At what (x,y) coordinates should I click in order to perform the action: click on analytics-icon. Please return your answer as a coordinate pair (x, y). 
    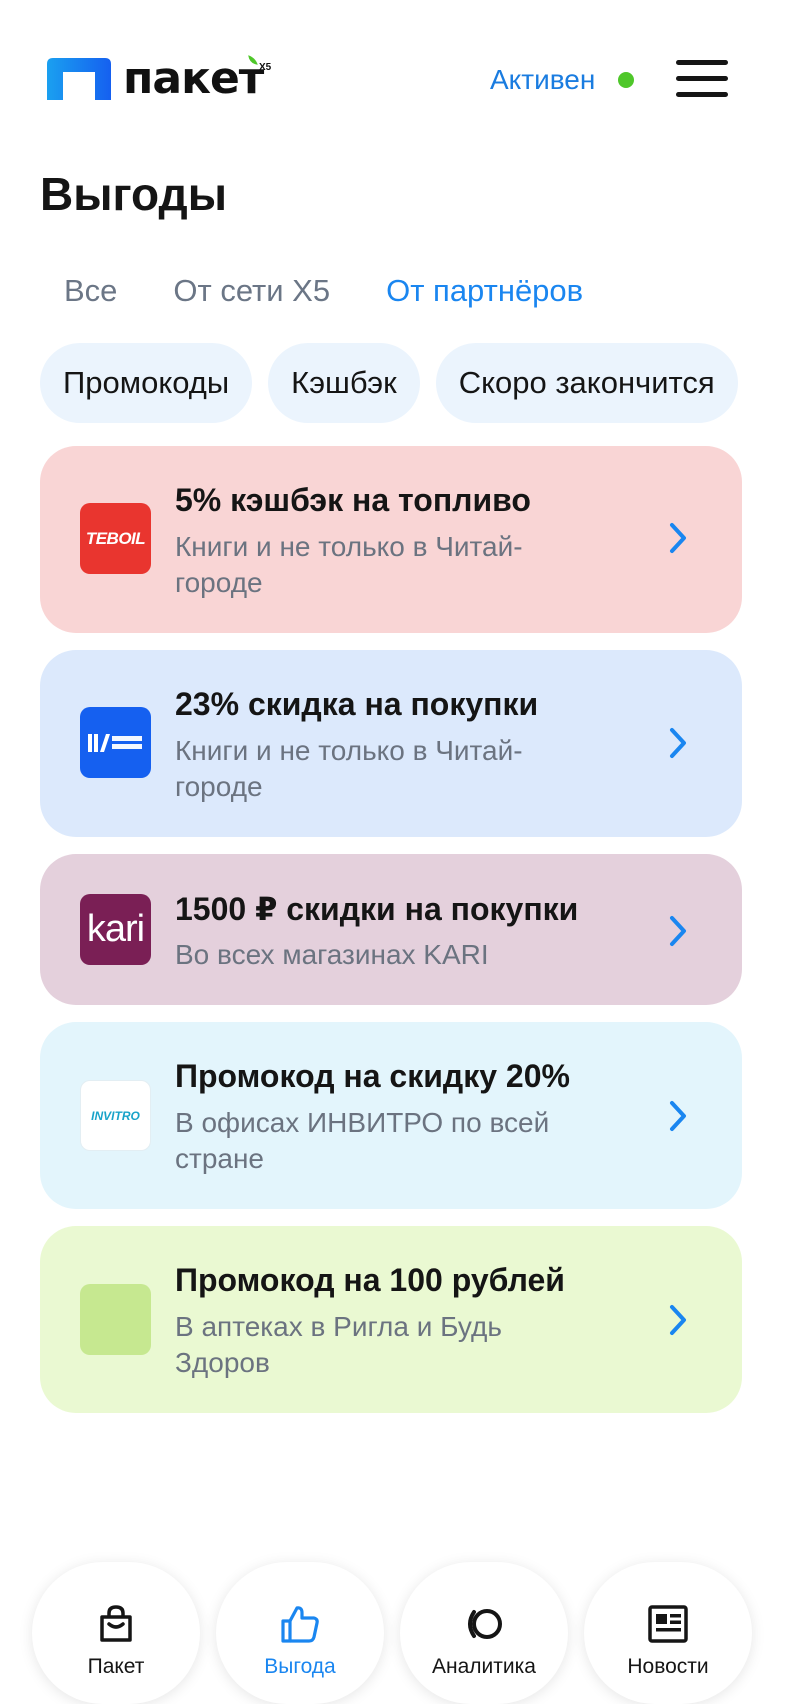
    Looking at the image, I should click on (485, 1624).